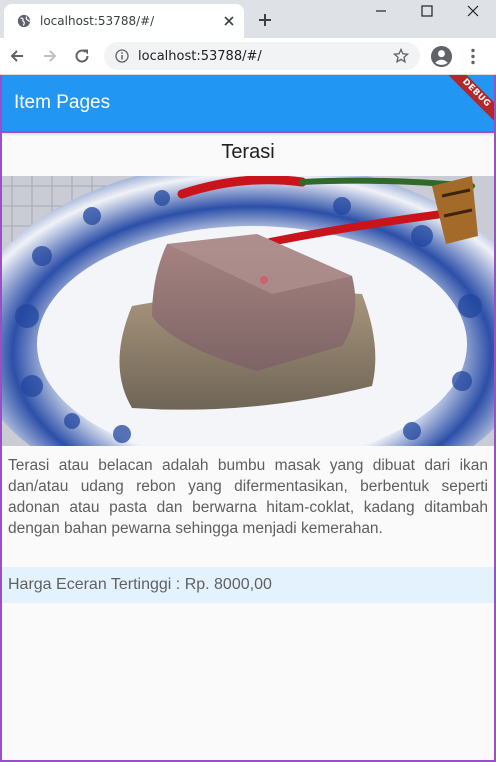 This screenshot has height=762, width=496. I want to click on browser-tab: localhost:53788/#/, so click(124, 21).